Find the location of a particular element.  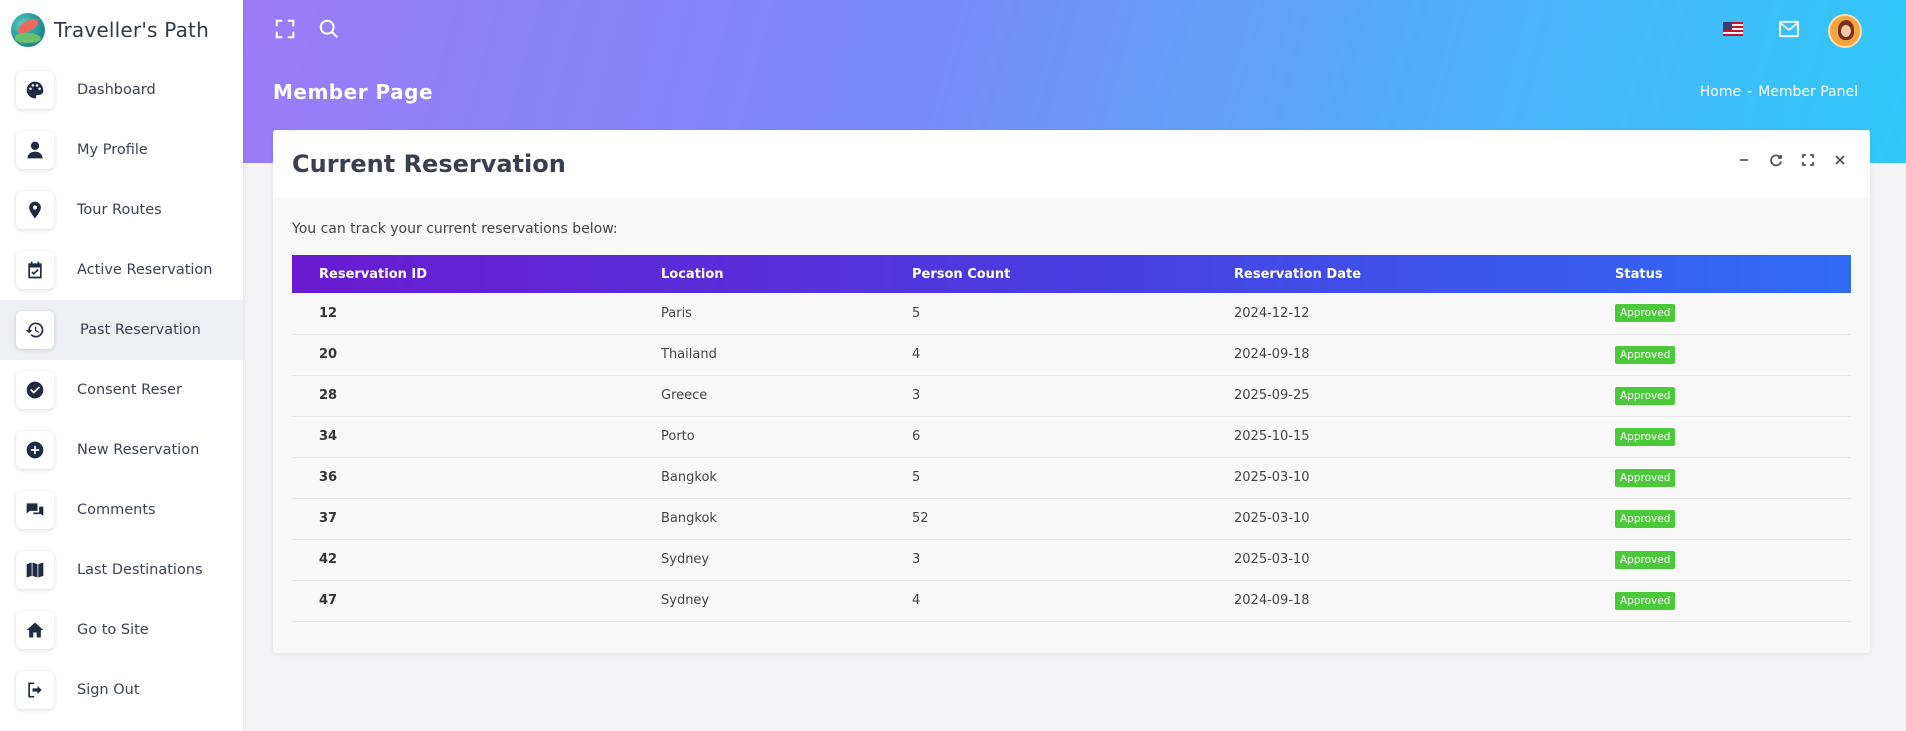

us-flag-icon is located at coordinates (1733, 29).